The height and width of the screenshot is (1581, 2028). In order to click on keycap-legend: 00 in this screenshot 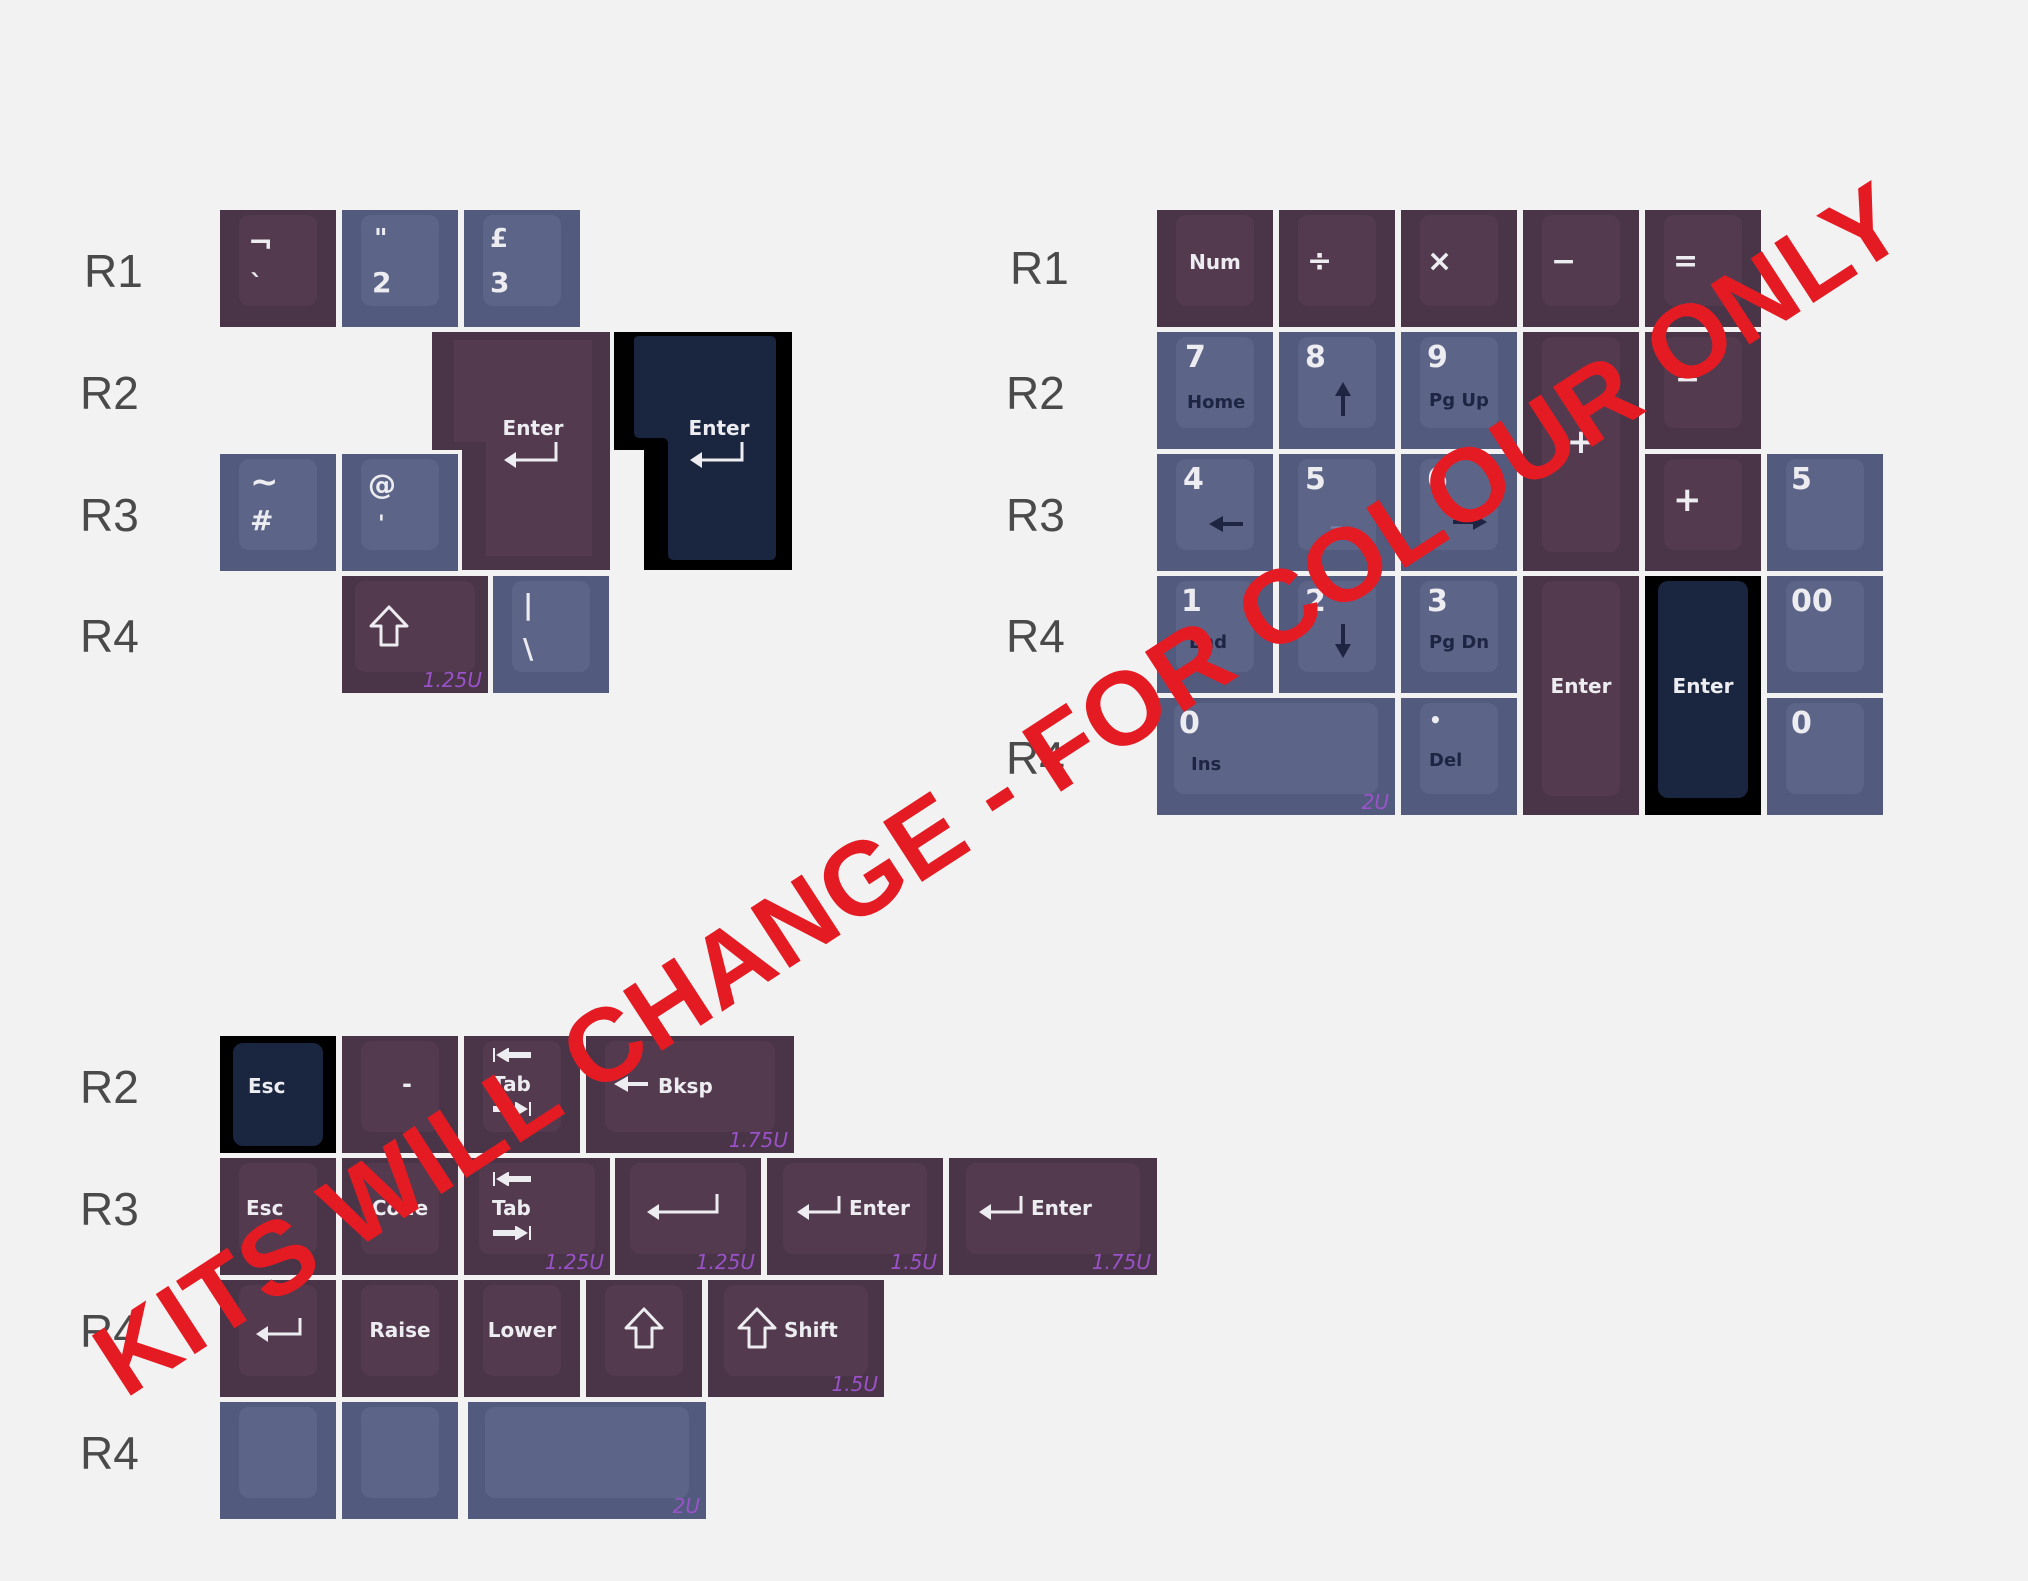, I will do `click(1812, 601)`.